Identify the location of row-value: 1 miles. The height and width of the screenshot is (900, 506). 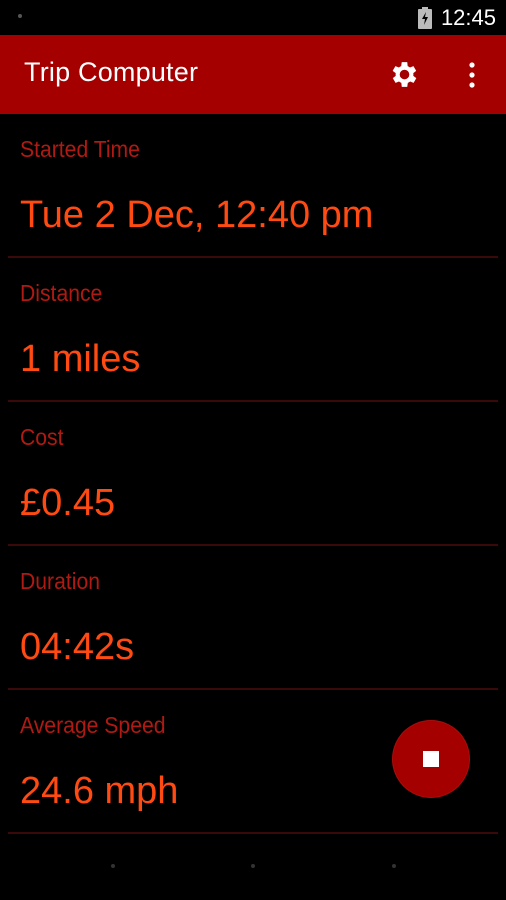
(80, 359).